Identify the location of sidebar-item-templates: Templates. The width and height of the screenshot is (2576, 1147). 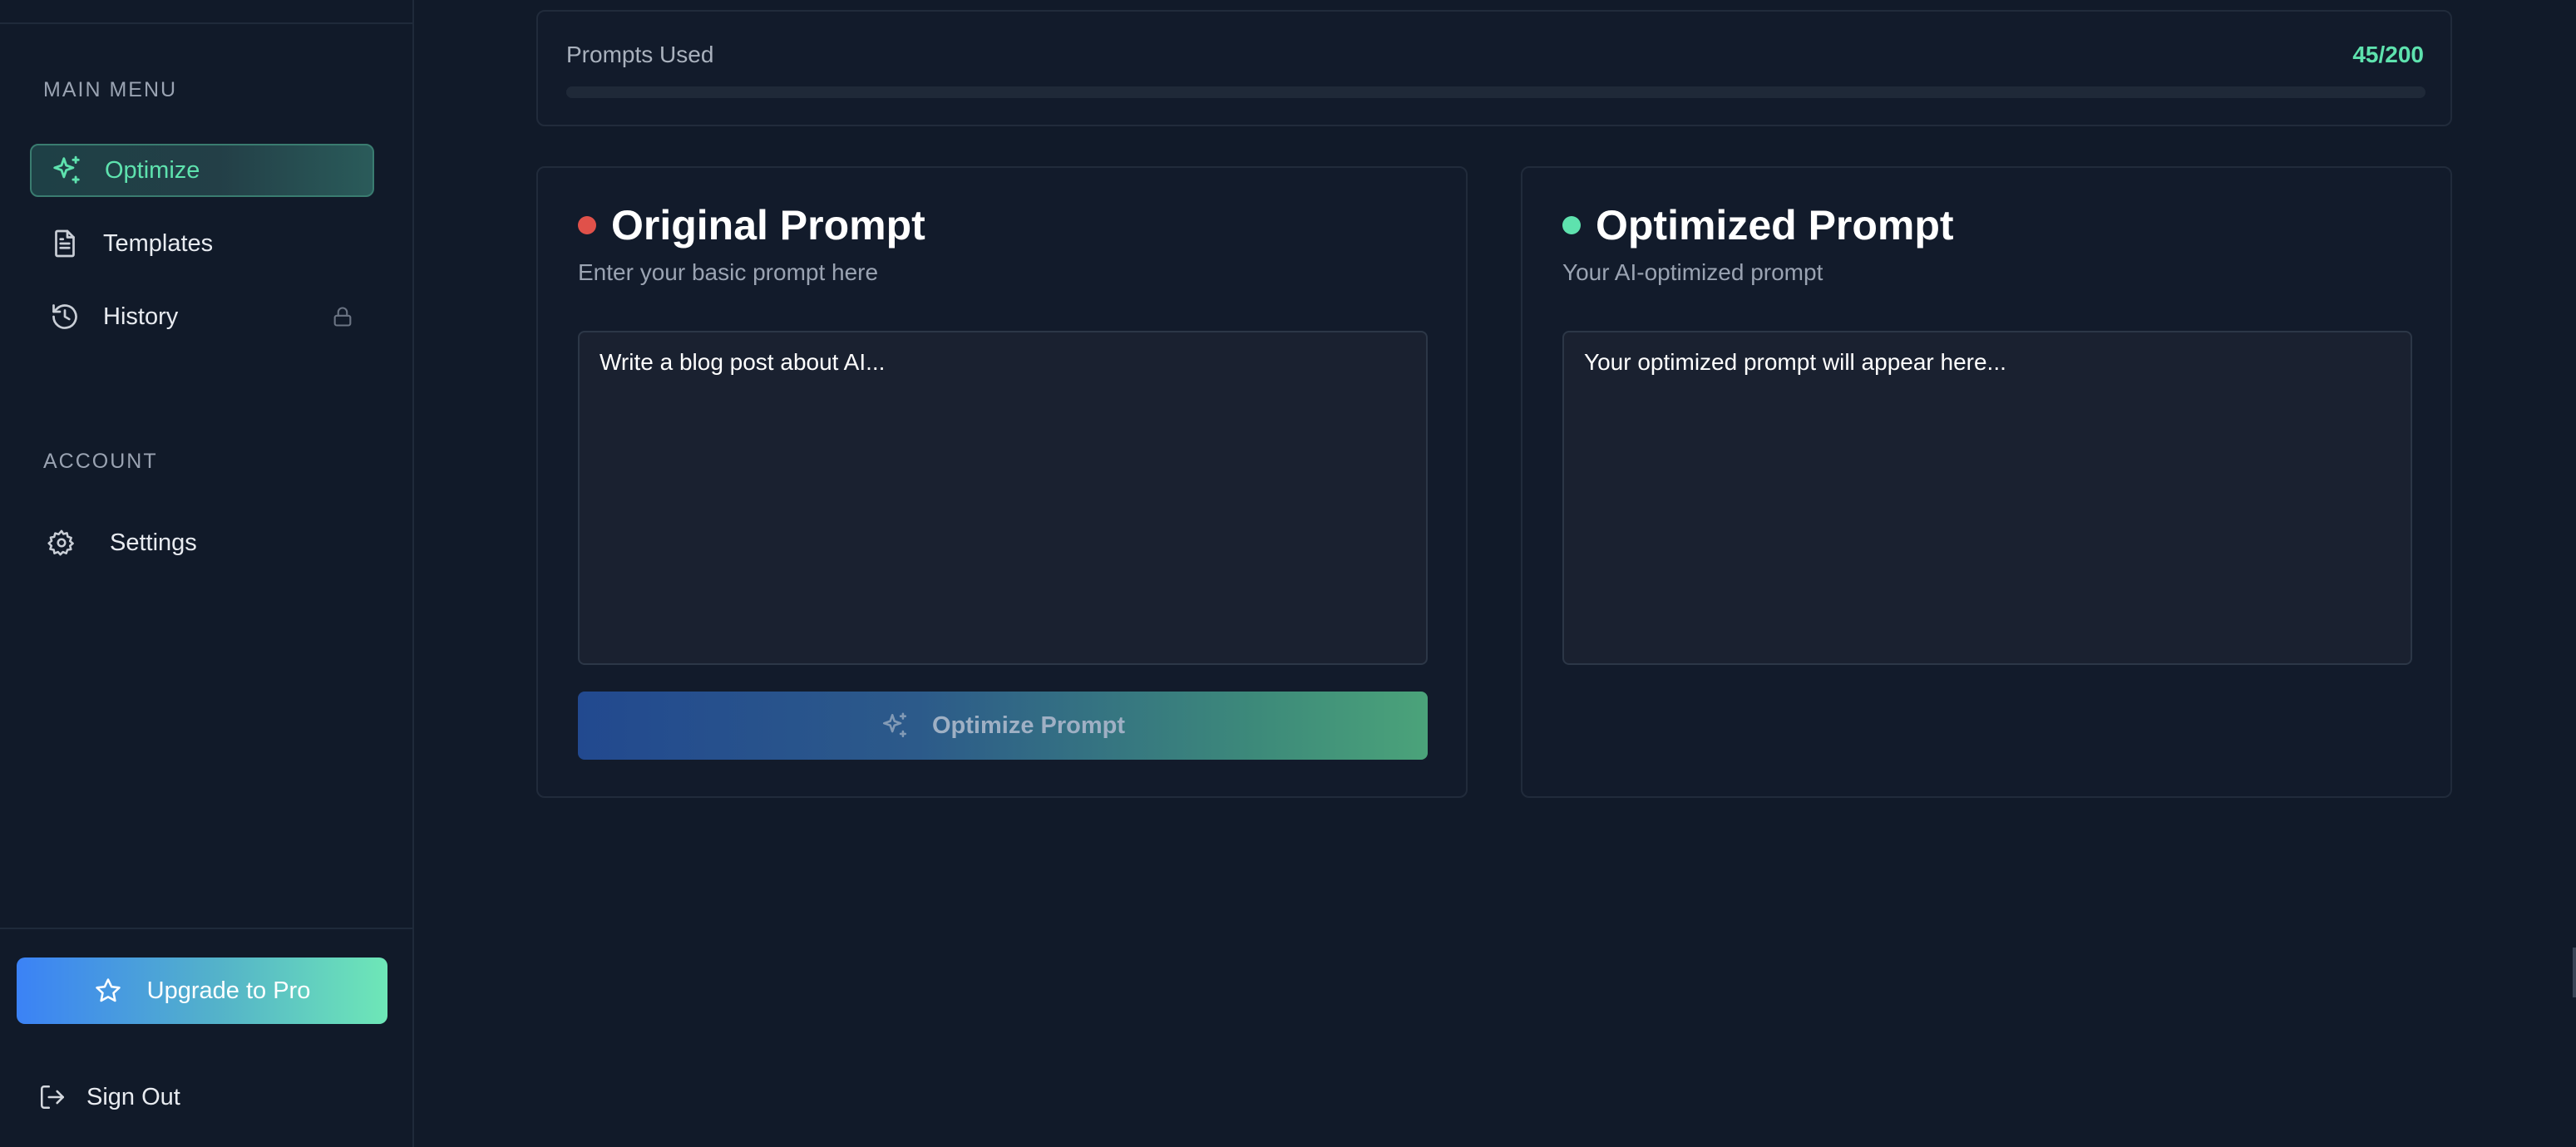
(202, 244).